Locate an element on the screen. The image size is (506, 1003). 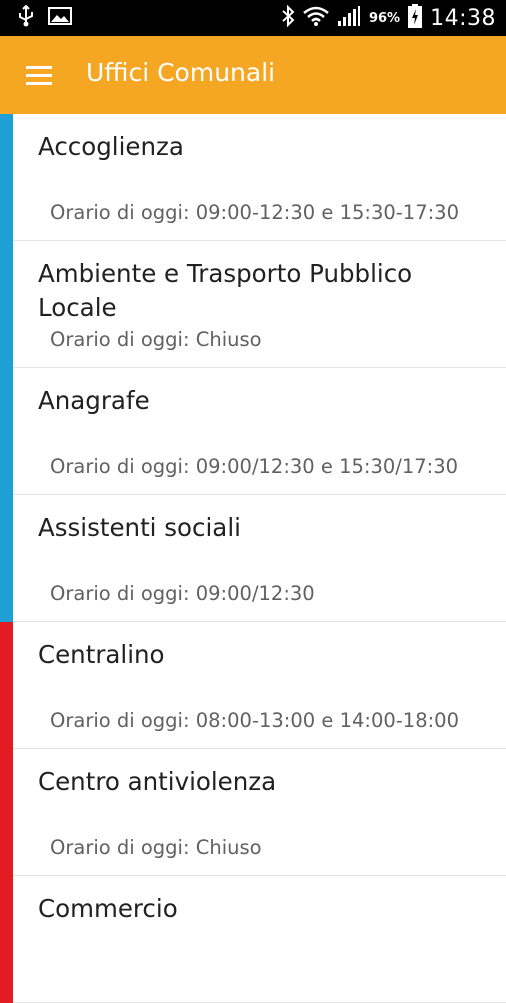
office-hours: Orario di oggi: 09:00/12:30 is located at coordinates (182, 593).